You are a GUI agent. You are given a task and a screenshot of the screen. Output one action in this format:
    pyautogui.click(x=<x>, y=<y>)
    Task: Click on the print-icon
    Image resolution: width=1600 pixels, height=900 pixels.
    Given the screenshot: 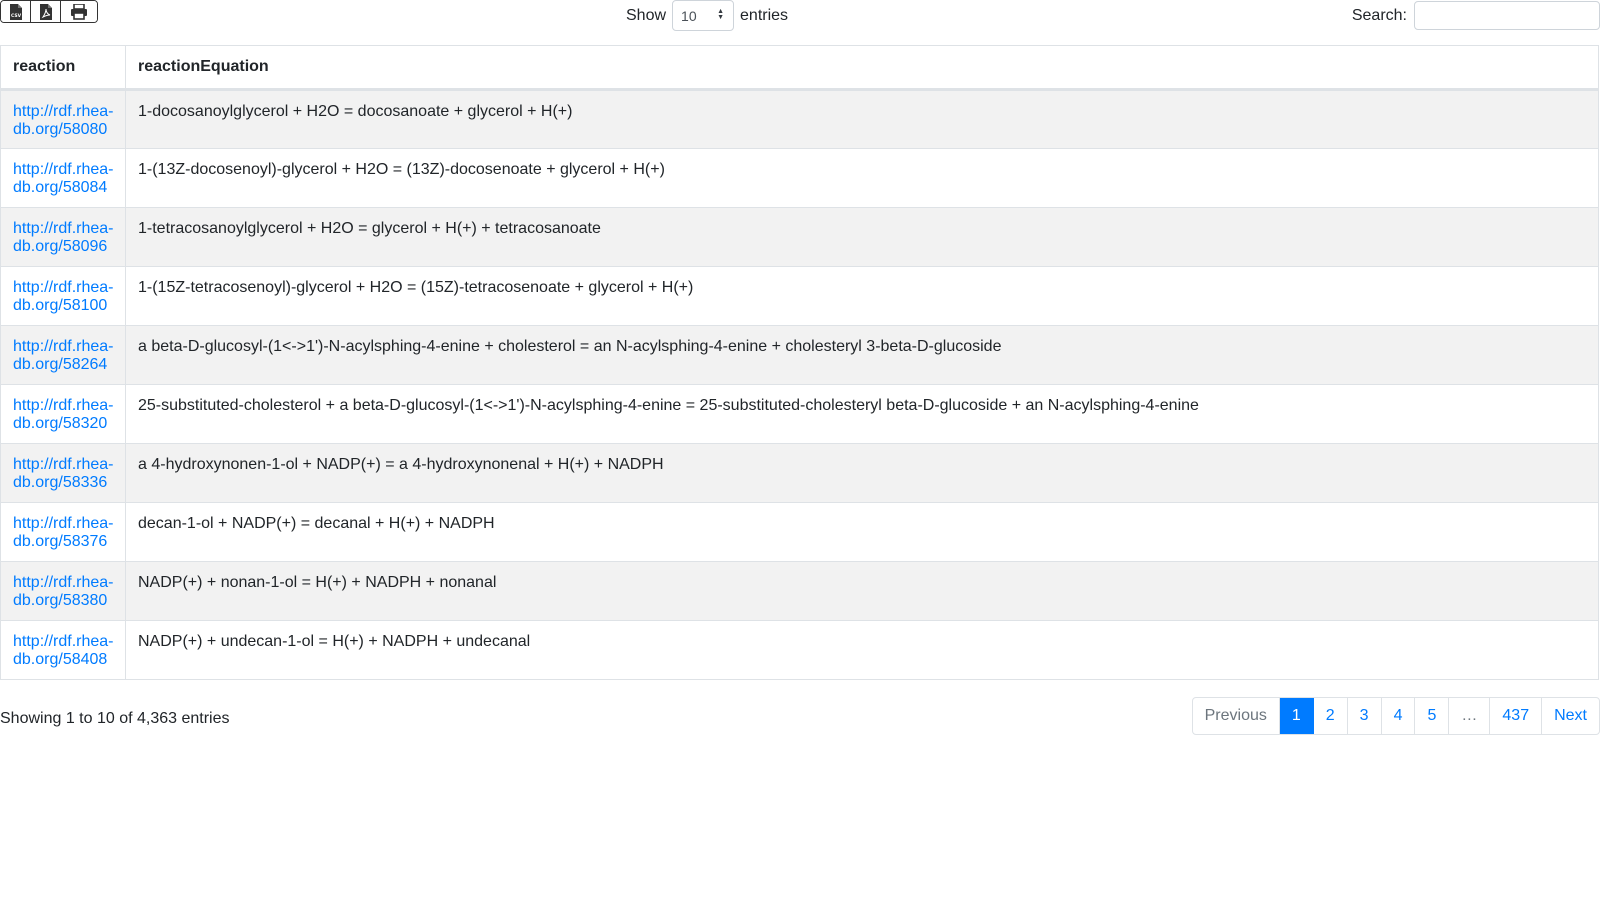 What is the action you would take?
    pyautogui.click(x=79, y=11)
    